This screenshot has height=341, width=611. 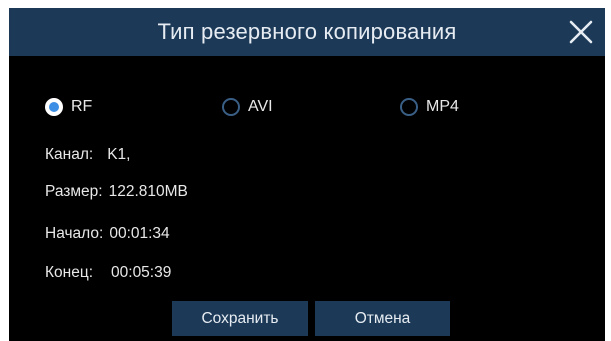 I want to click on radio-selected-icon, so click(x=54, y=107).